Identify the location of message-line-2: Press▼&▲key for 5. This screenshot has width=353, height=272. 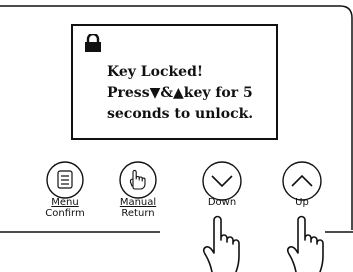
(180, 93).